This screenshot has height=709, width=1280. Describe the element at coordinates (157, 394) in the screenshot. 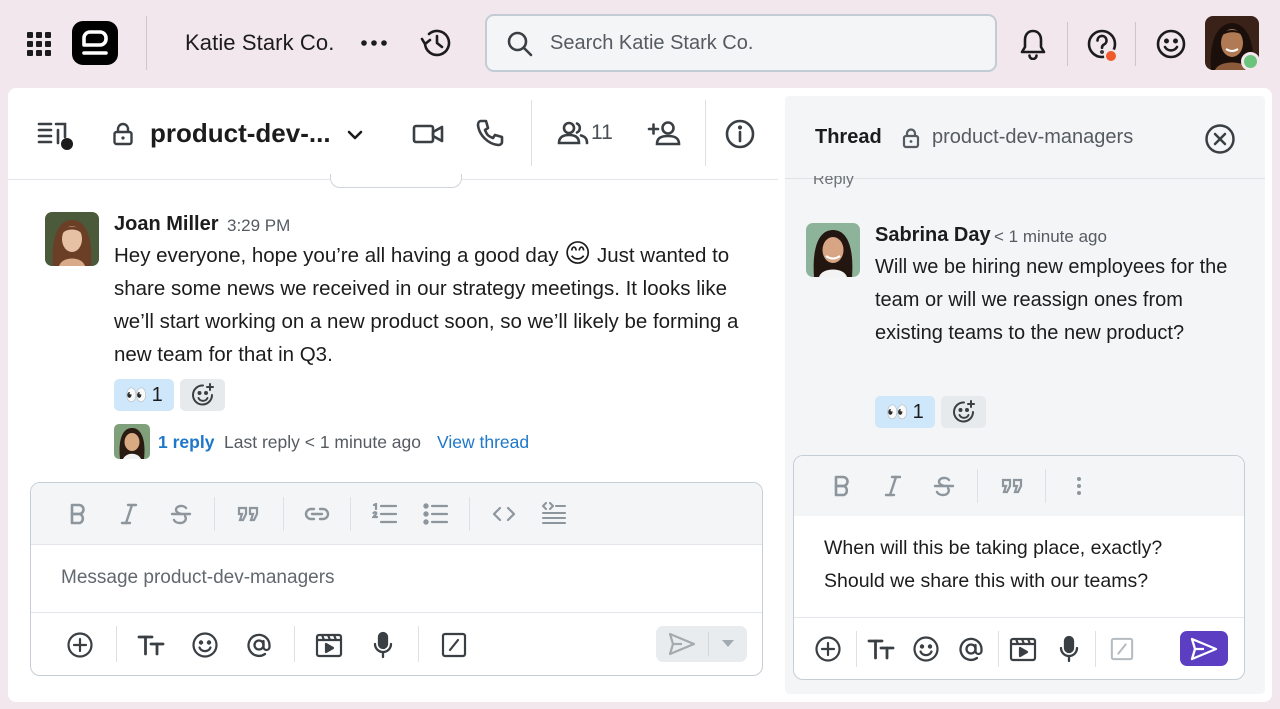

I see `reaction-count: 1` at that location.